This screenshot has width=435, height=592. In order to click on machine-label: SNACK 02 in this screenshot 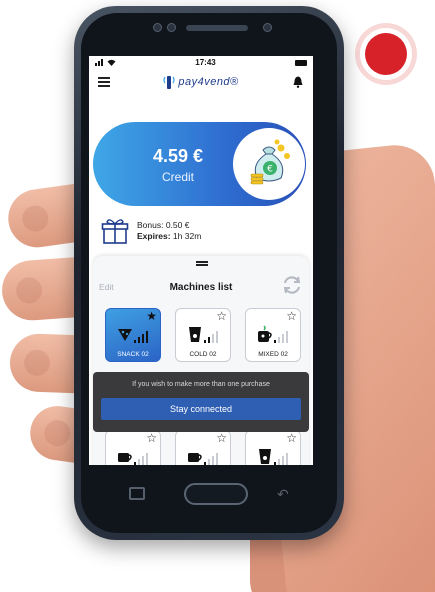, I will do `click(133, 354)`.